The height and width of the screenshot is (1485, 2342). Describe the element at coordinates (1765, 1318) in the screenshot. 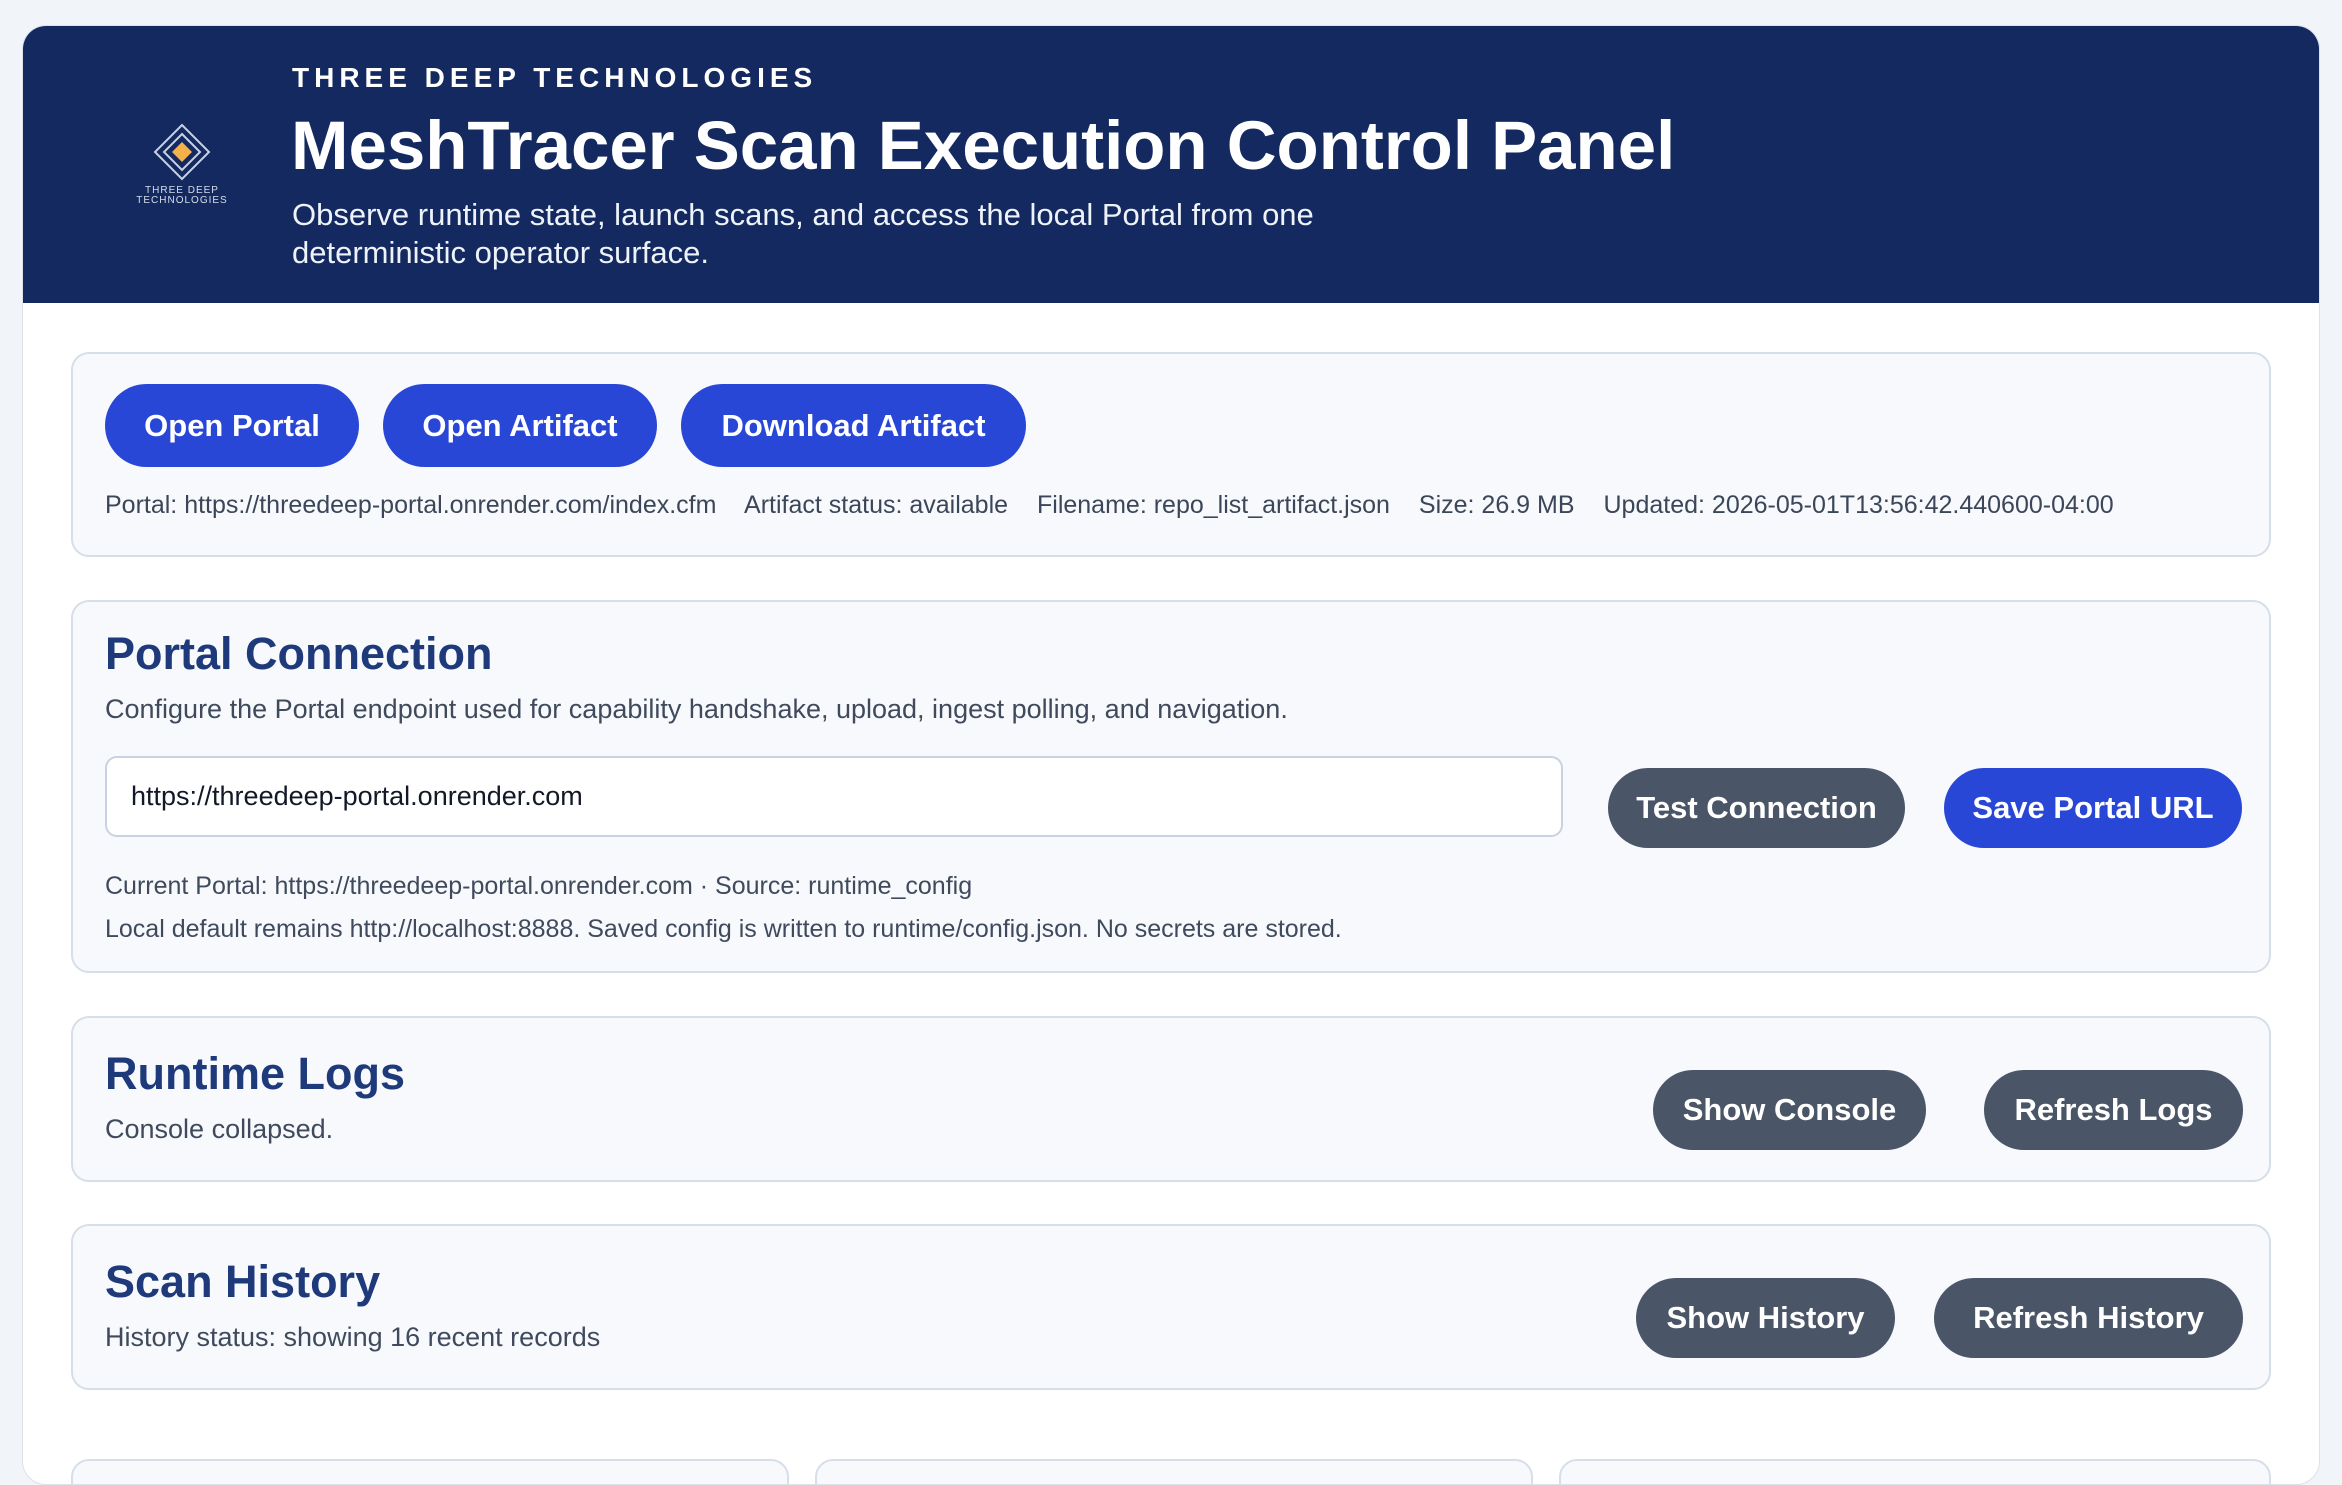

I see `show-history-button: Show History` at that location.